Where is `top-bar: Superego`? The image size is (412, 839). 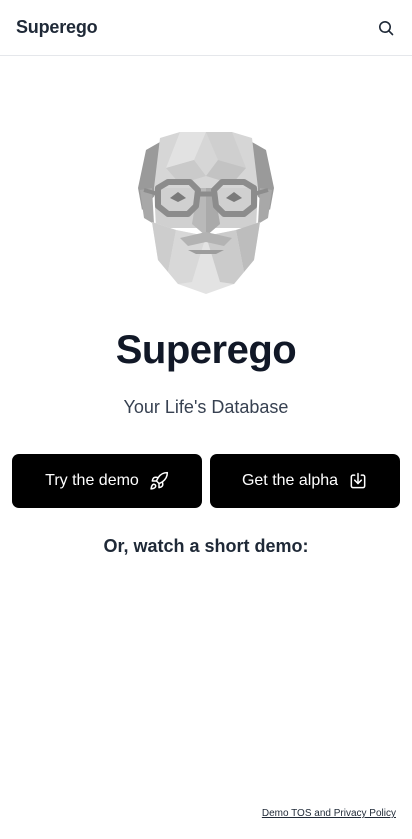 top-bar: Superego is located at coordinates (206, 28).